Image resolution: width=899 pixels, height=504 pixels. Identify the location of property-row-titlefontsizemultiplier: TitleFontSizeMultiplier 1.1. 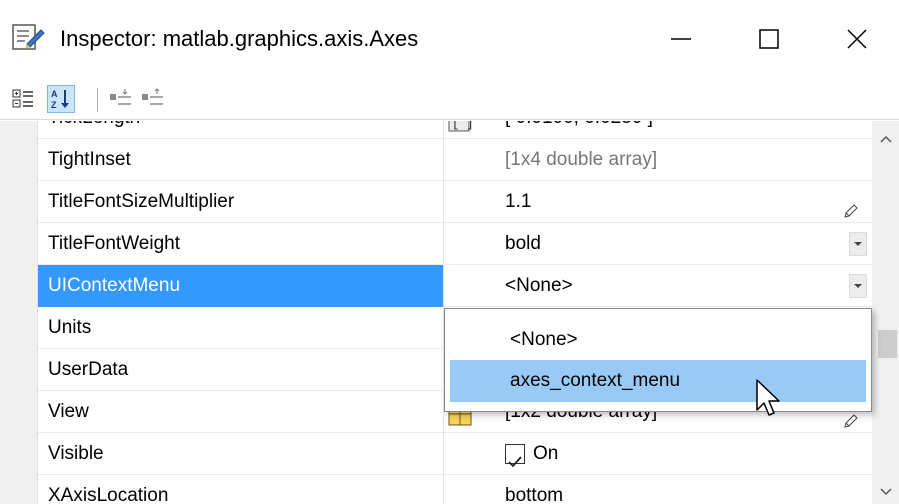
(436, 202).